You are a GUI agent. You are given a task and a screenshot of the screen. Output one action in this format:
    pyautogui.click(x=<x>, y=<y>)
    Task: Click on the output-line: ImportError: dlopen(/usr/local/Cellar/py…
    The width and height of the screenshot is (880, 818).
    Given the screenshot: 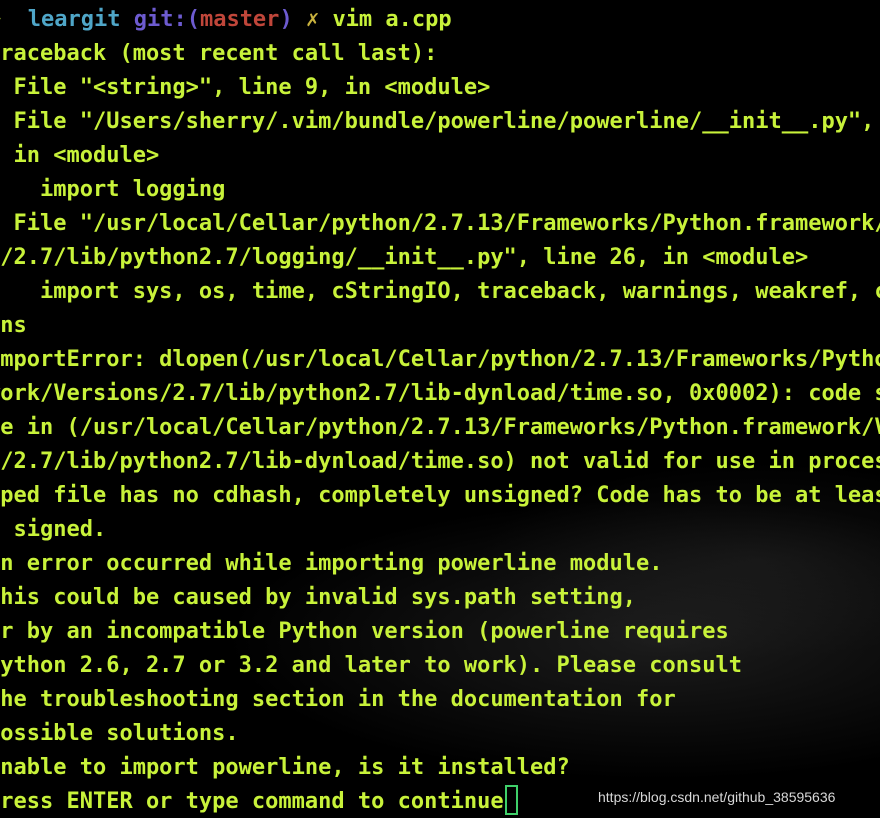 What is the action you would take?
    pyautogui.click(x=440, y=359)
    